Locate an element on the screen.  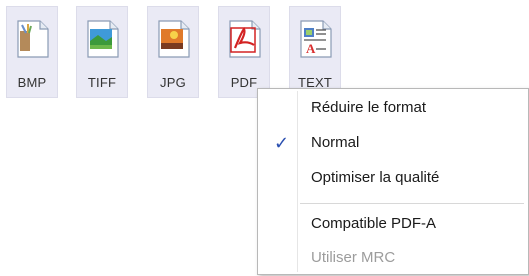
format-tile-bmp: BMP is located at coordinates (32, 52).